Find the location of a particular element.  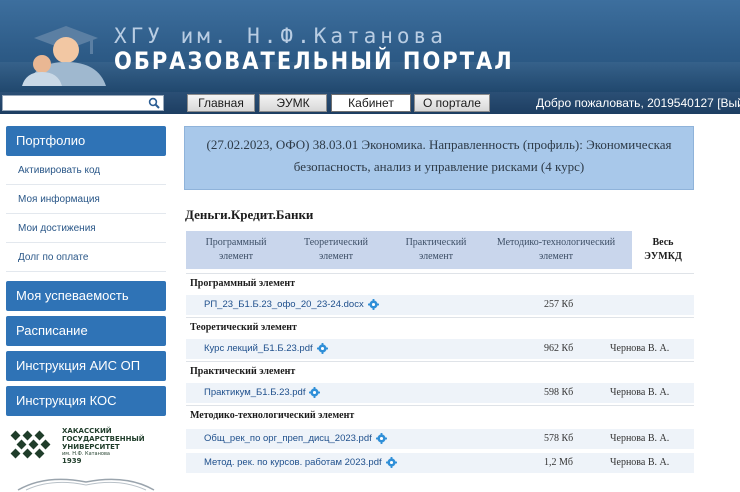

sidebar-item-progress: Моя успеваемость is located at coordinates (86, 296).